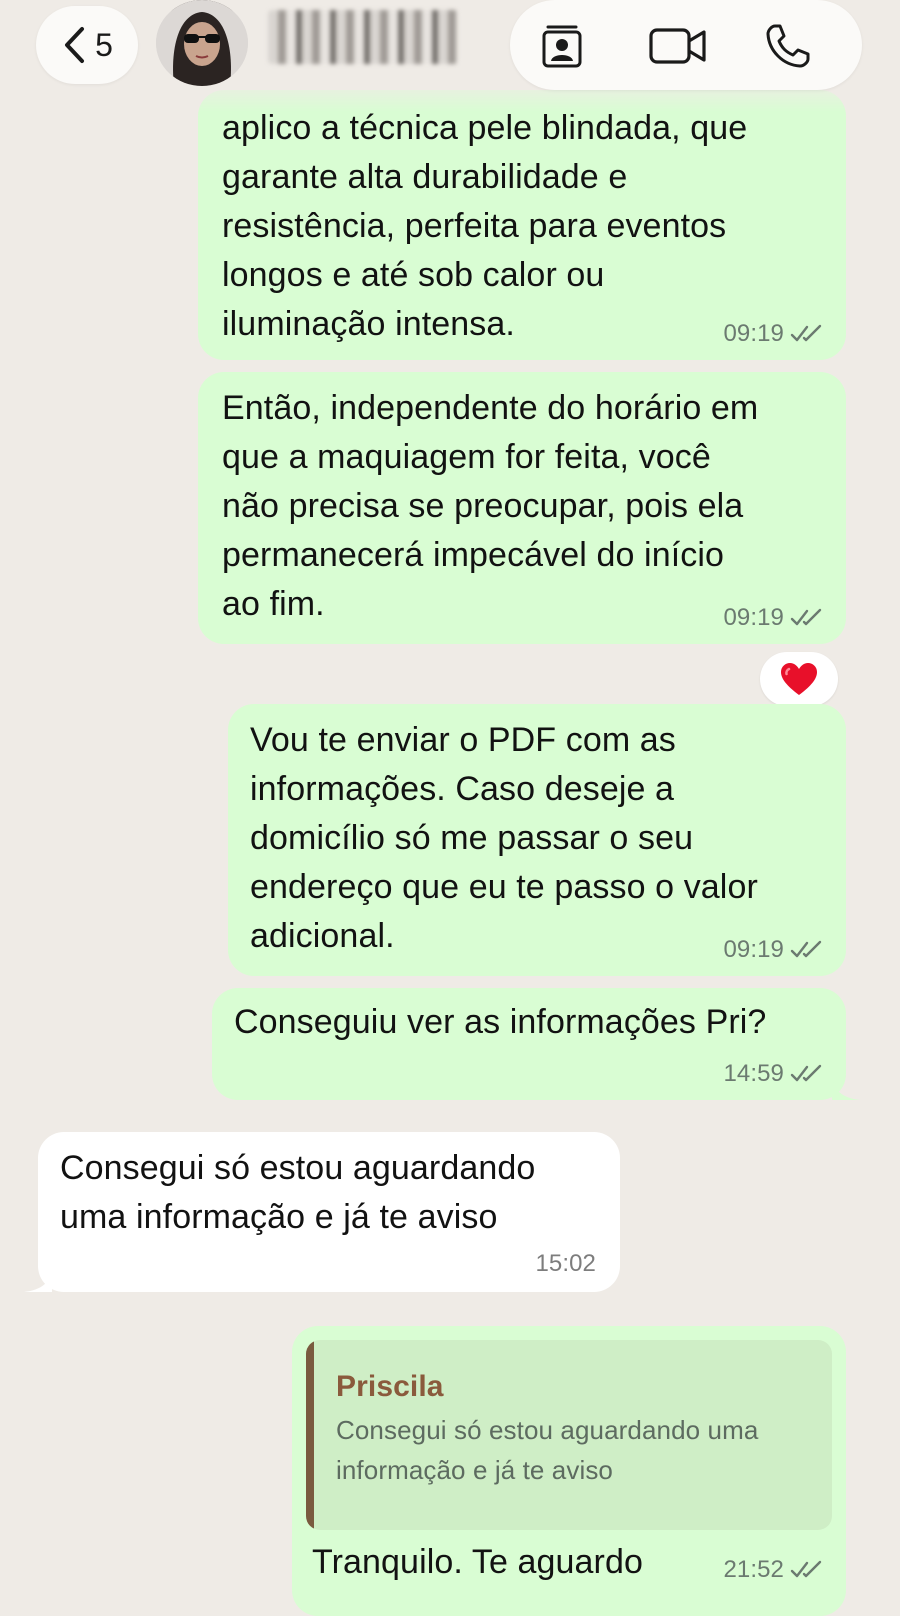 Image resolution: width=900 pixels, height=1616 pixels. I want to click on phone-icon, so click(788, 46).